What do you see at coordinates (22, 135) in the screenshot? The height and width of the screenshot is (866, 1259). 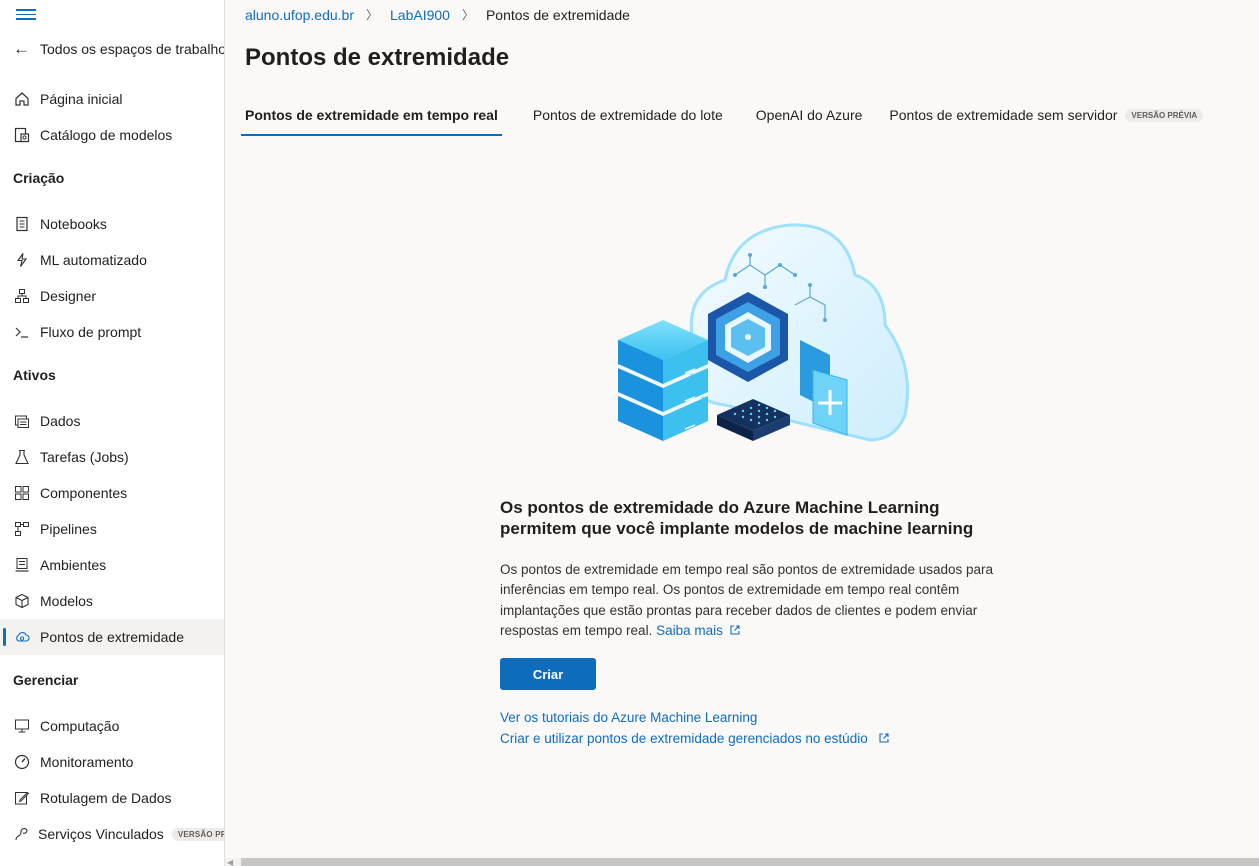 I see `catalog-icon` at bounding box center [22, 135].